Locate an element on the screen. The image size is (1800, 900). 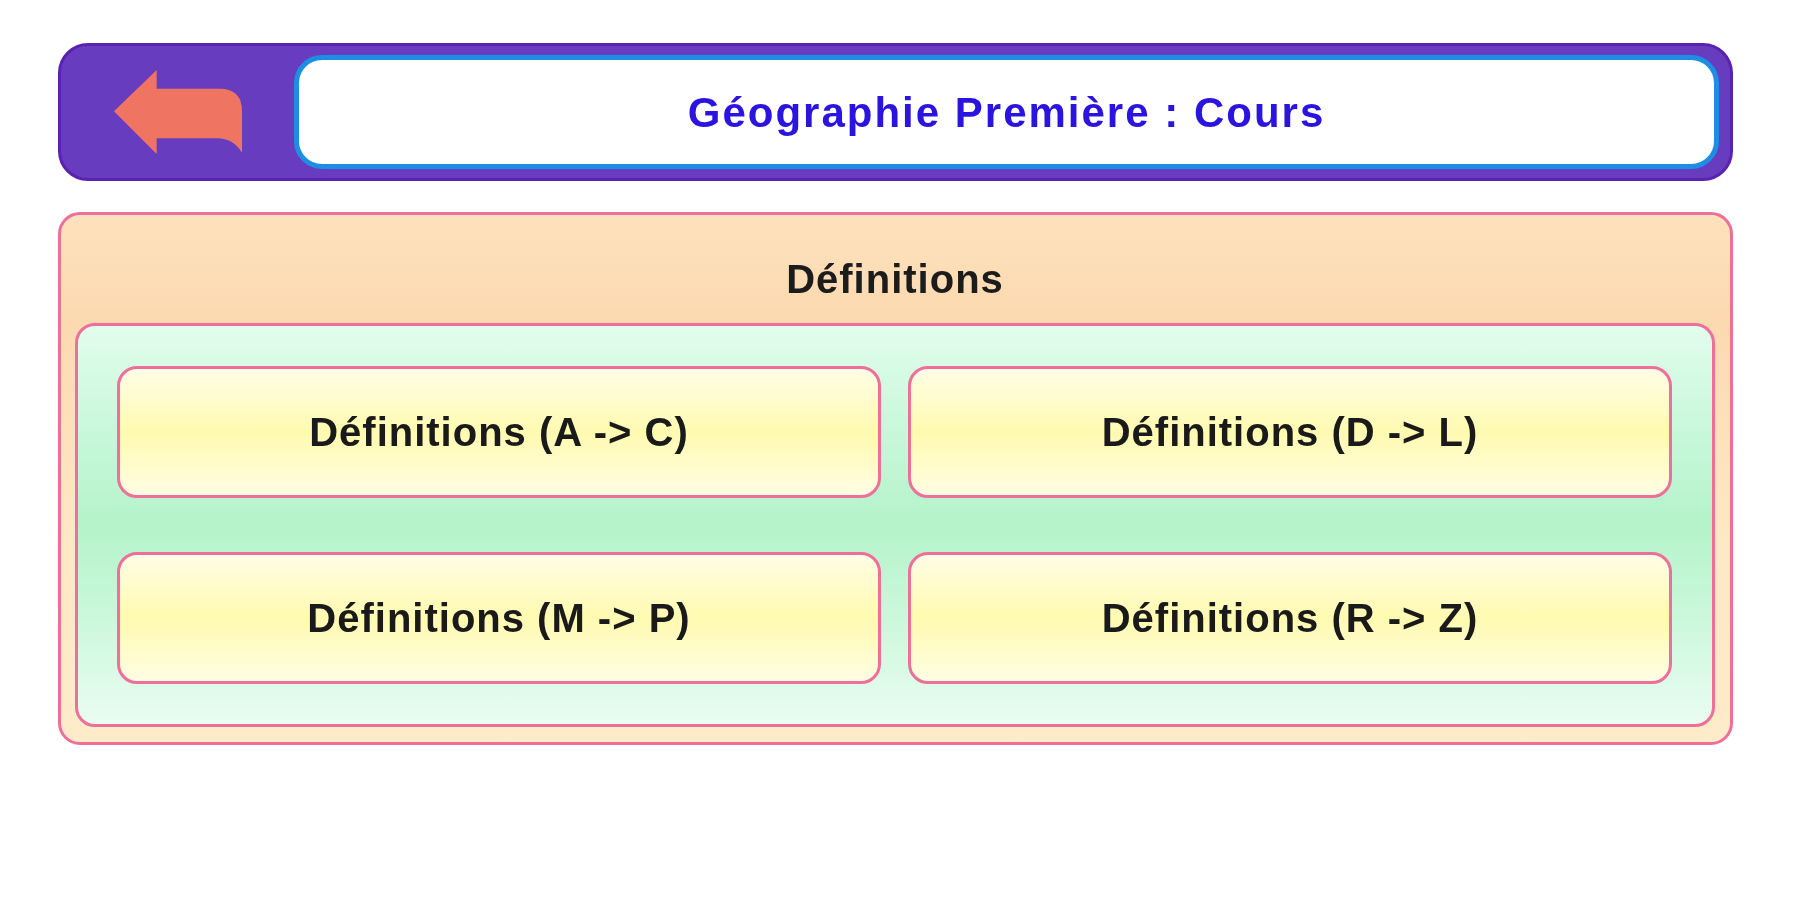
definition-button: Définitions (R -> Z) is located at coordinates (1290, 618).